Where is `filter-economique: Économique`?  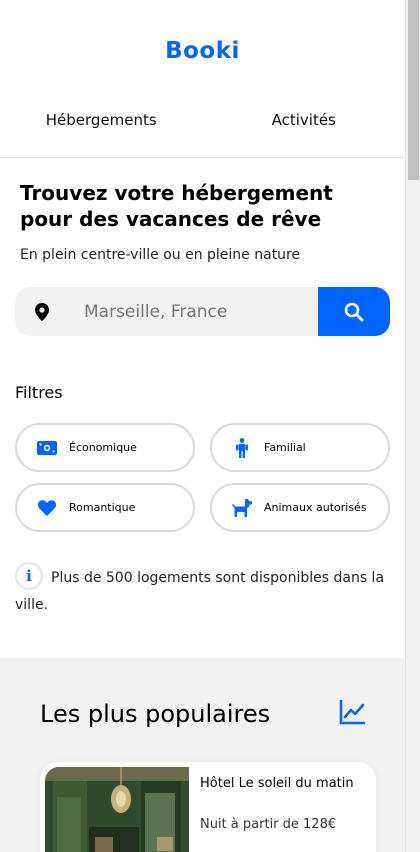
filter-economique: Économique is located at coordinates (105, 447).